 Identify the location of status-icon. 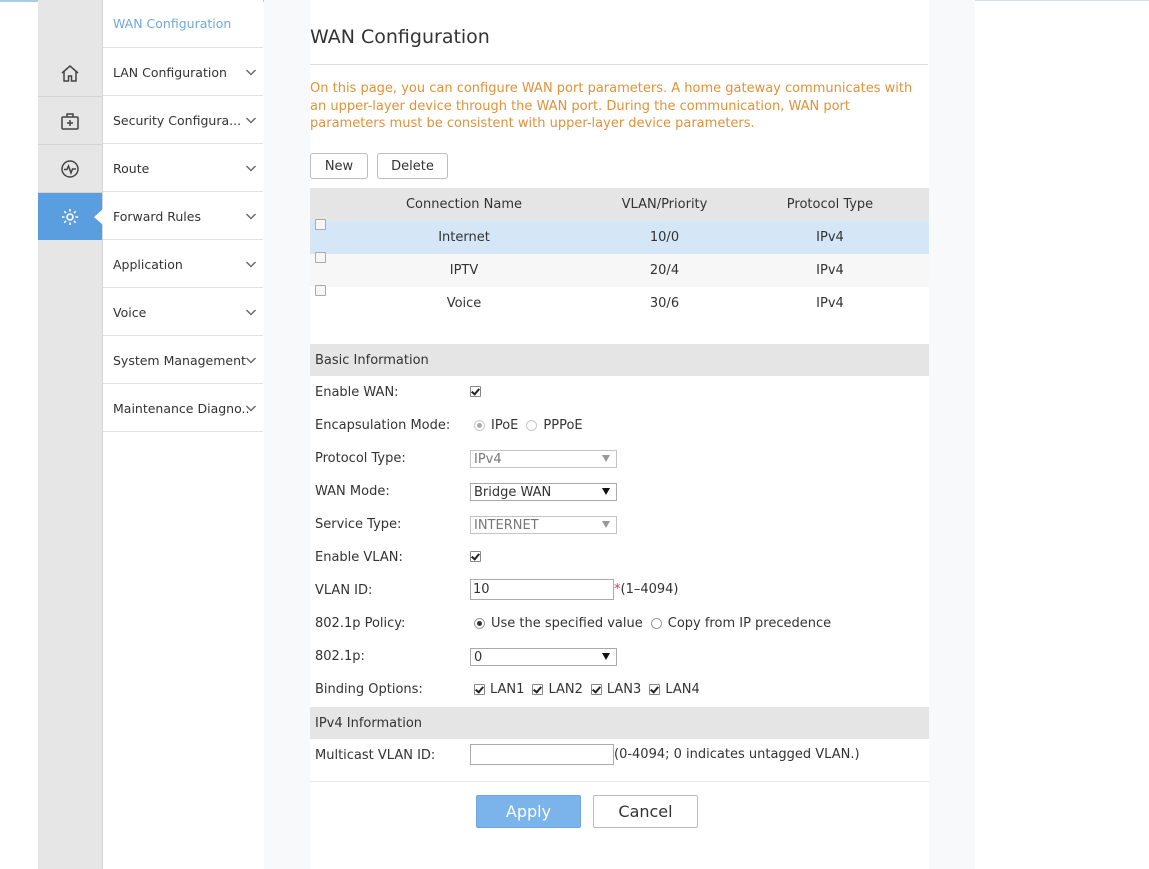
(70, 168).